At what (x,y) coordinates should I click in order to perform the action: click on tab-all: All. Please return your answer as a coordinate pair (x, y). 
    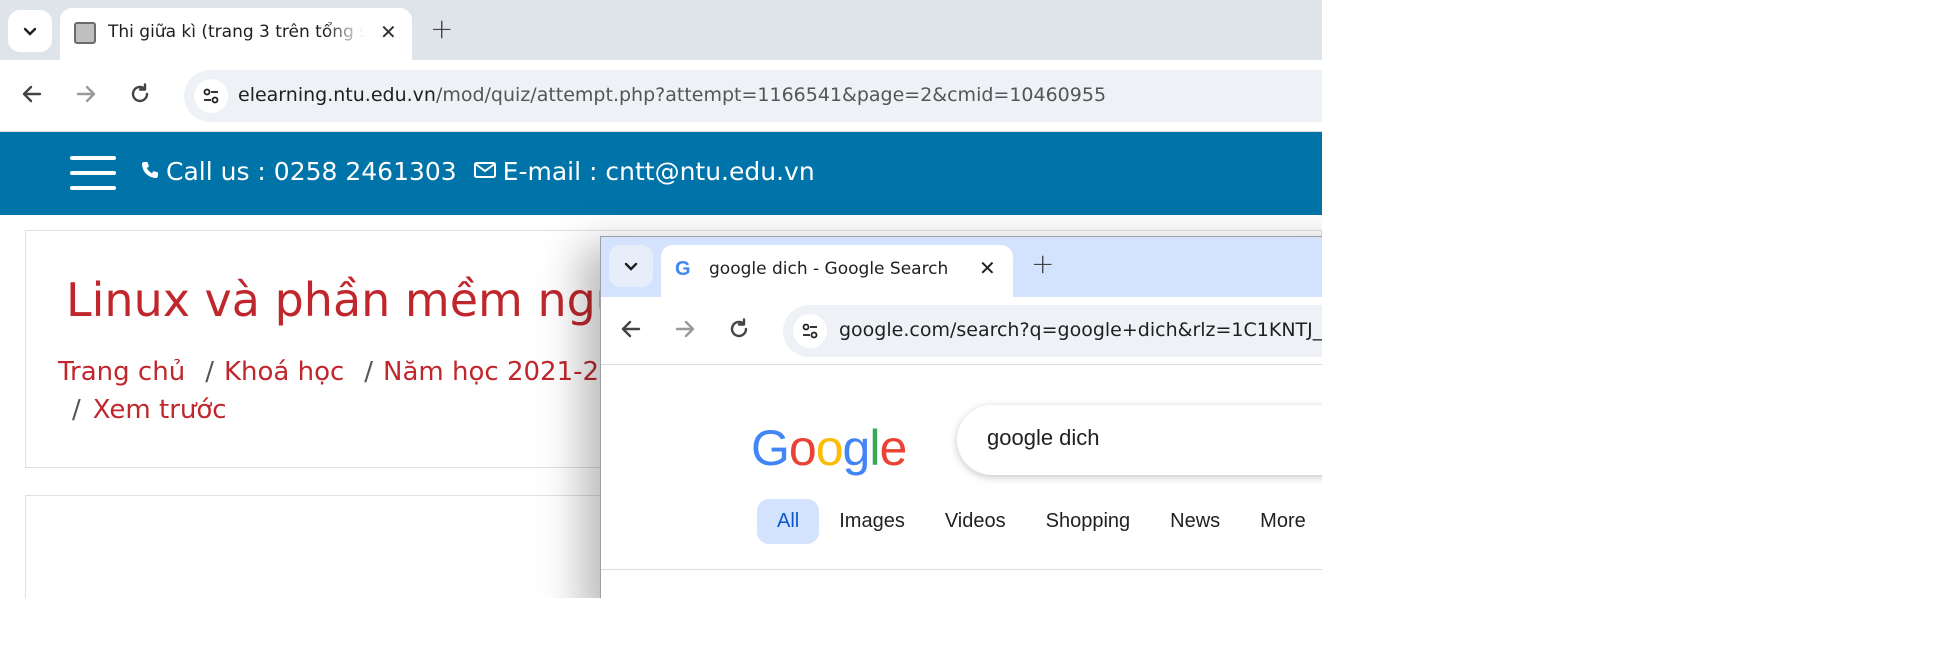
    Looking at the image, I should click on (788, 521).